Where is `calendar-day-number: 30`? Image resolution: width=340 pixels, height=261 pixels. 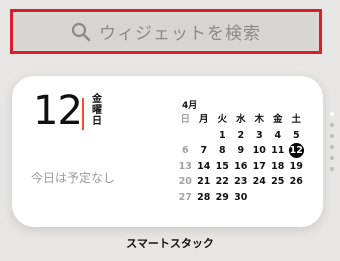 calendar-day-number: 30 is located at coordinates (241, 197).